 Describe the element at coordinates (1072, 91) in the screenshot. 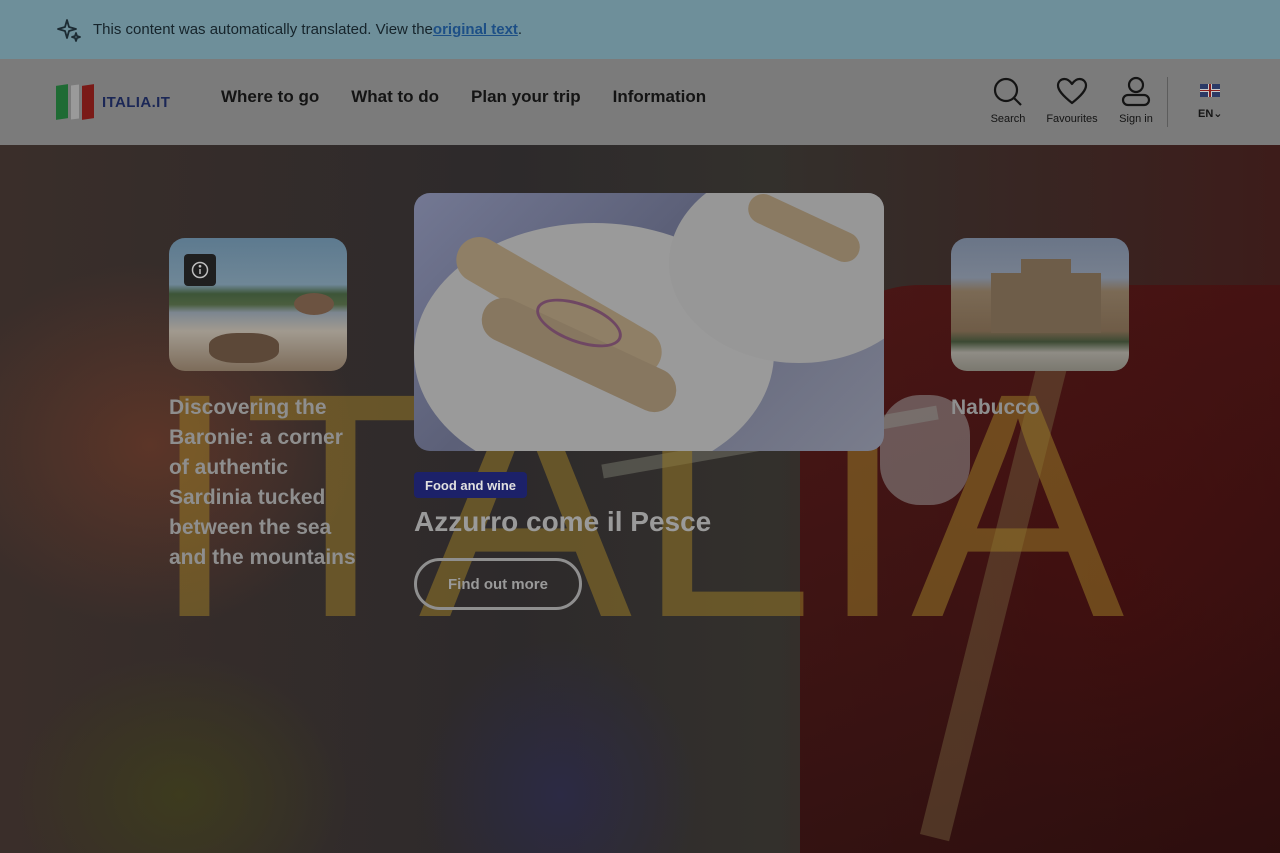

I see `heart-icon` at that location.